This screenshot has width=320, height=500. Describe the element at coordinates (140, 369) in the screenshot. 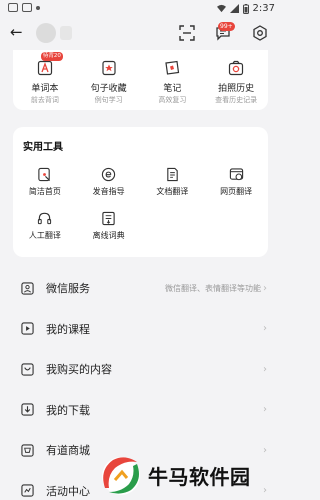

I see `menu-item-purchases: 我购买的内容 ›` at that location.